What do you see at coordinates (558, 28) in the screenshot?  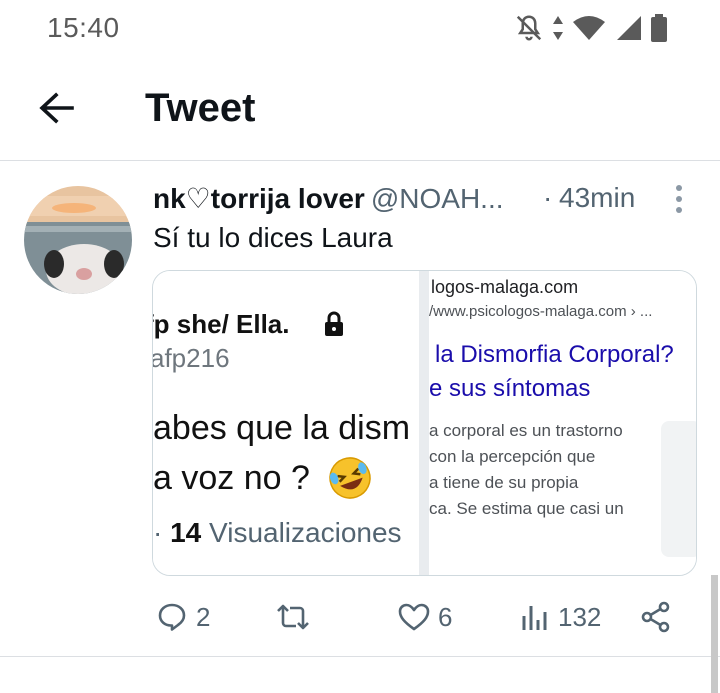 I see `data-arrows-icon` at bounding box center [558, 28].